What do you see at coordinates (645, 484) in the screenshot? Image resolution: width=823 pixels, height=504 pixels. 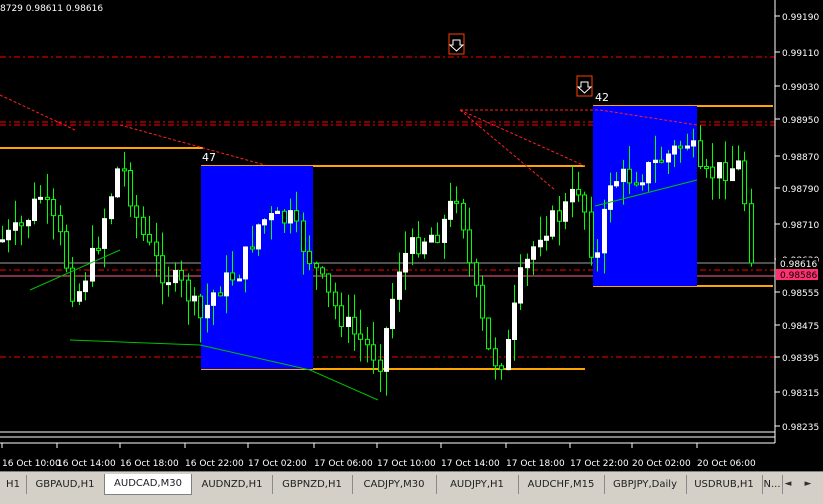 I see `chart-tab: GBPJPY,Daily` at bounding box center [645, 484].